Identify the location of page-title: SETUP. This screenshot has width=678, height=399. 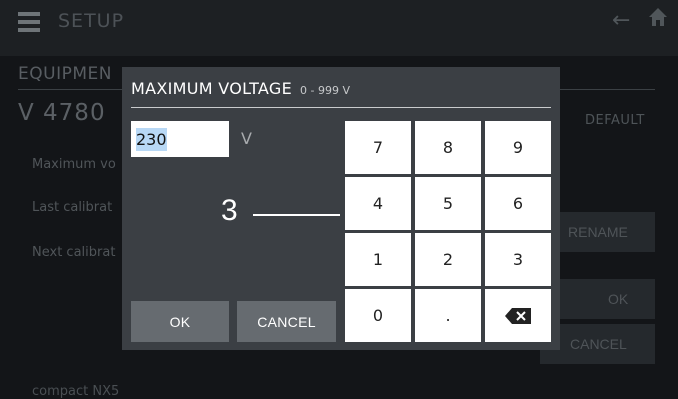
(91, 21).